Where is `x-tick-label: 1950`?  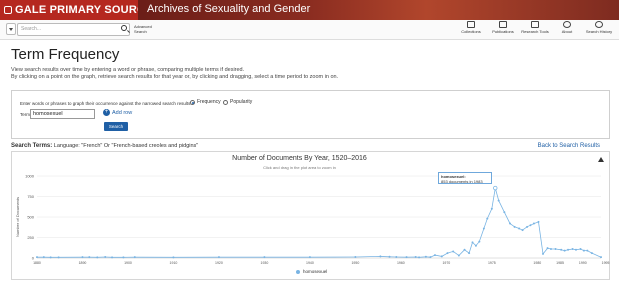
x-tick-label: 1950 is located at coordinates (355, 263).